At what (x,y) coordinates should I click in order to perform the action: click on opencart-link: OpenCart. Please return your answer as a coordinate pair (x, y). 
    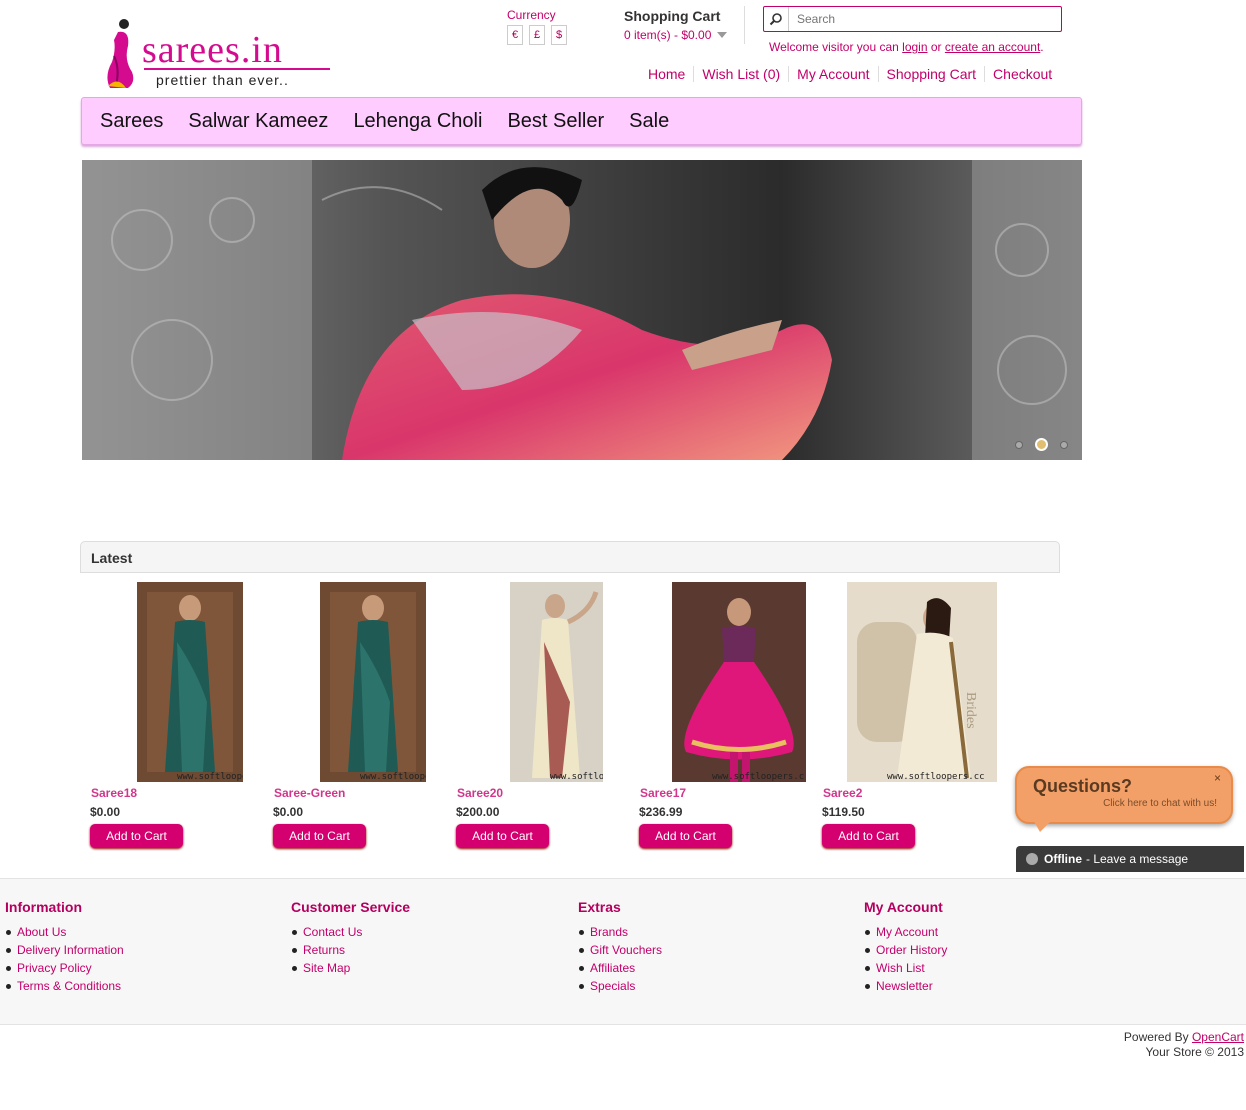
    Looking at the image, I should click on (1218, 1037).